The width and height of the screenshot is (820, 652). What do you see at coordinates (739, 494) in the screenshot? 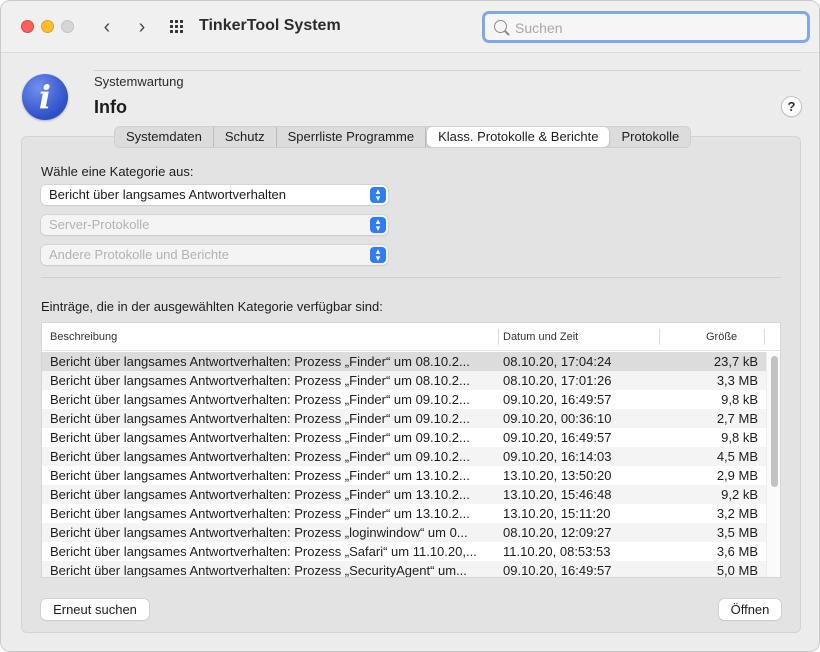
I see `cell-size: 9,2 kB` at bounding box center [739, 494].